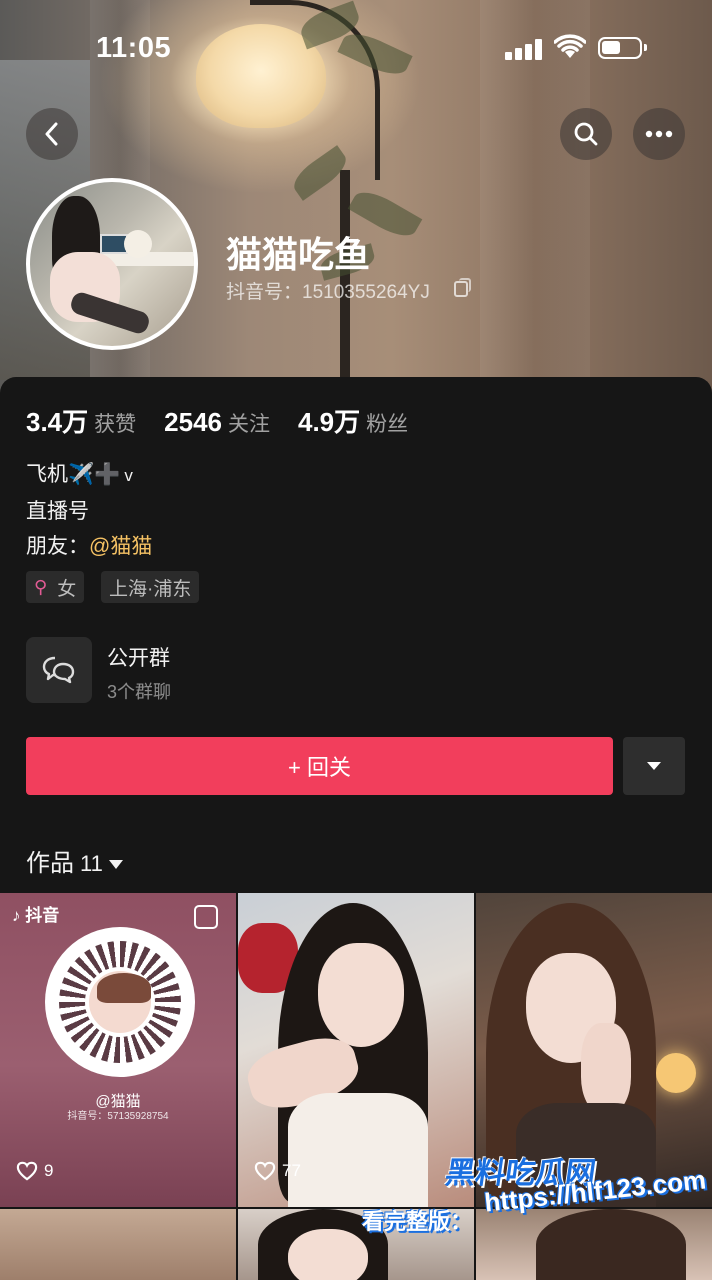 The image size is (712, 1280). I want to click on bio-line-2: 直播号, so click(57, 511).